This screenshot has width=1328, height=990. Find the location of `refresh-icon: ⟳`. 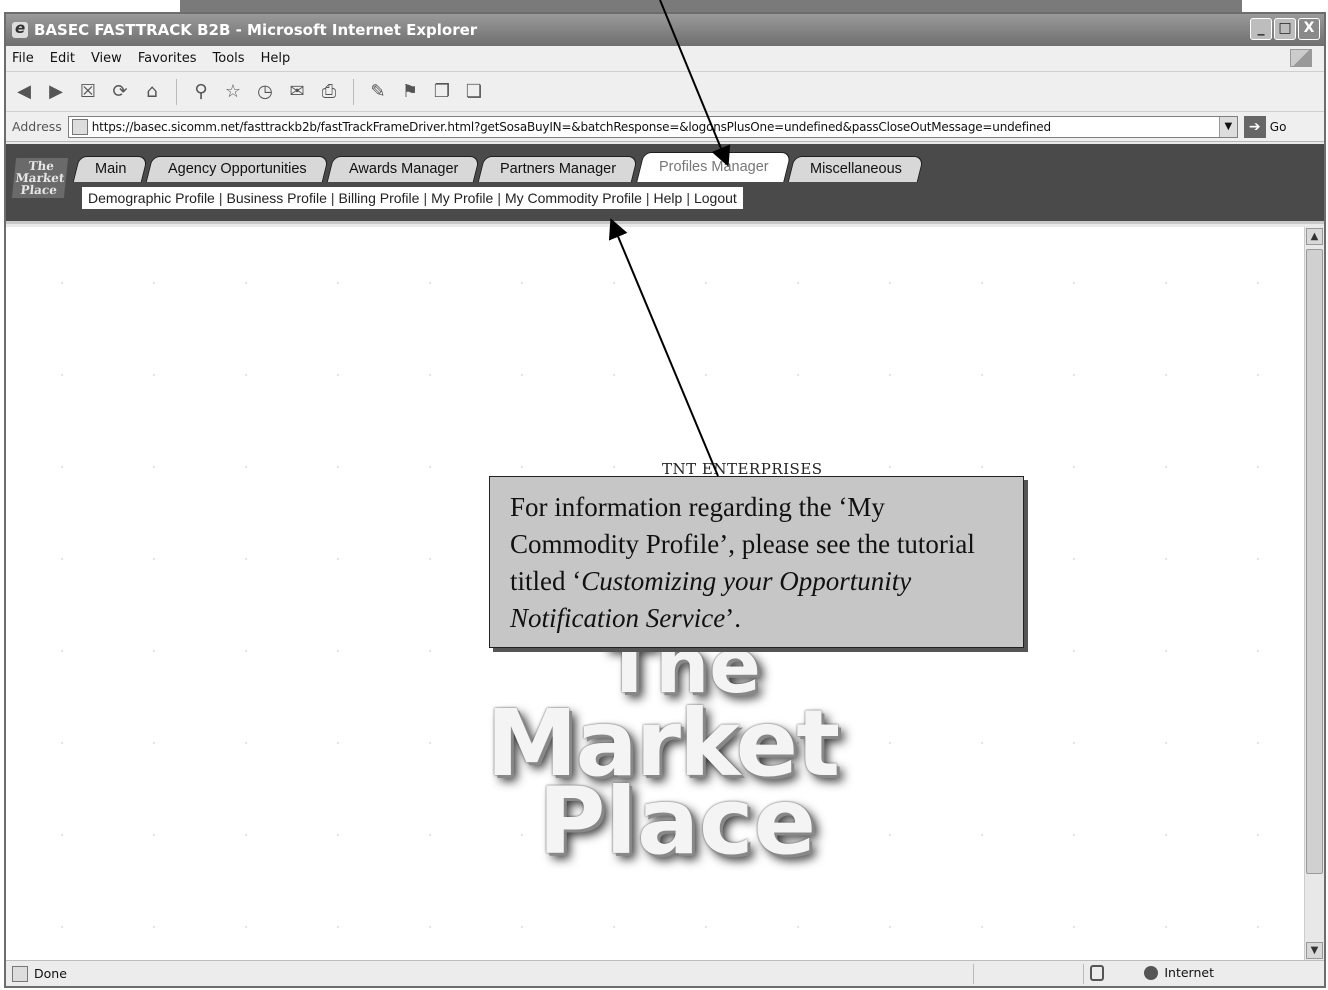

refresh-icon: ⟳ is located at coordinates (120, 92).